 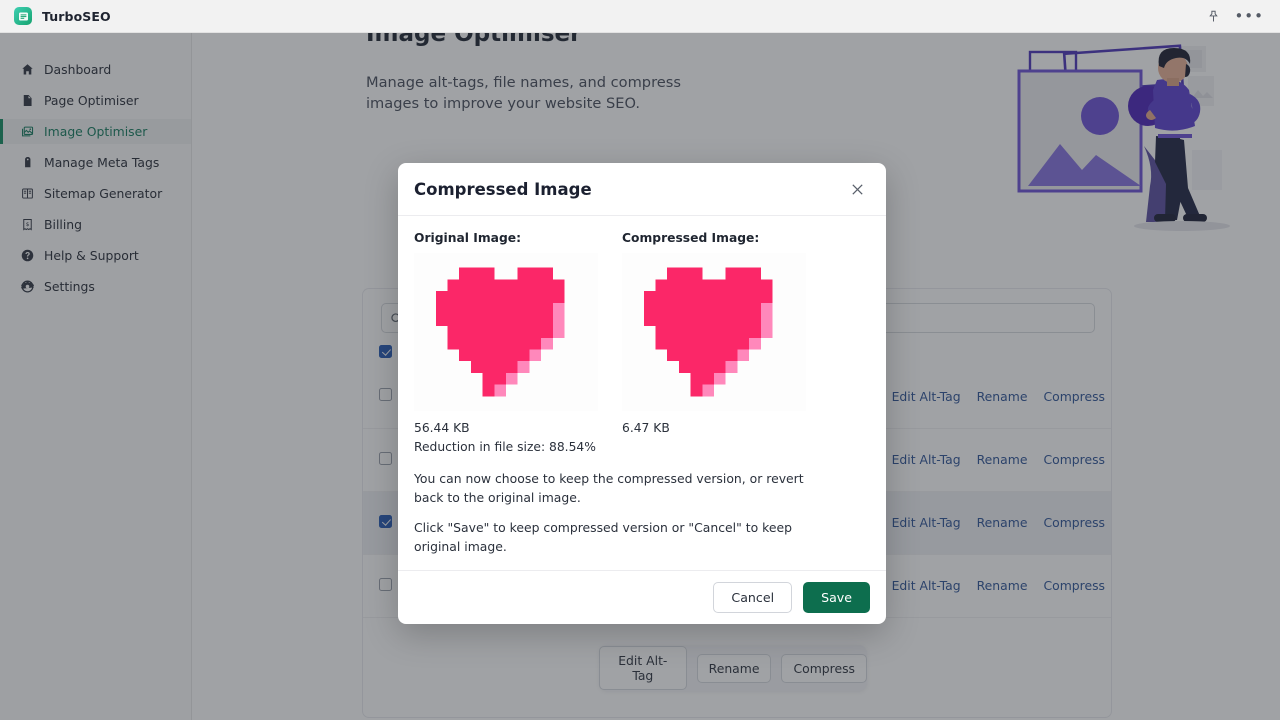 What do you see at coordinates (714, 332) in the screenshot?
I see `compressed-image-preview` at bounding box center [714, 332].